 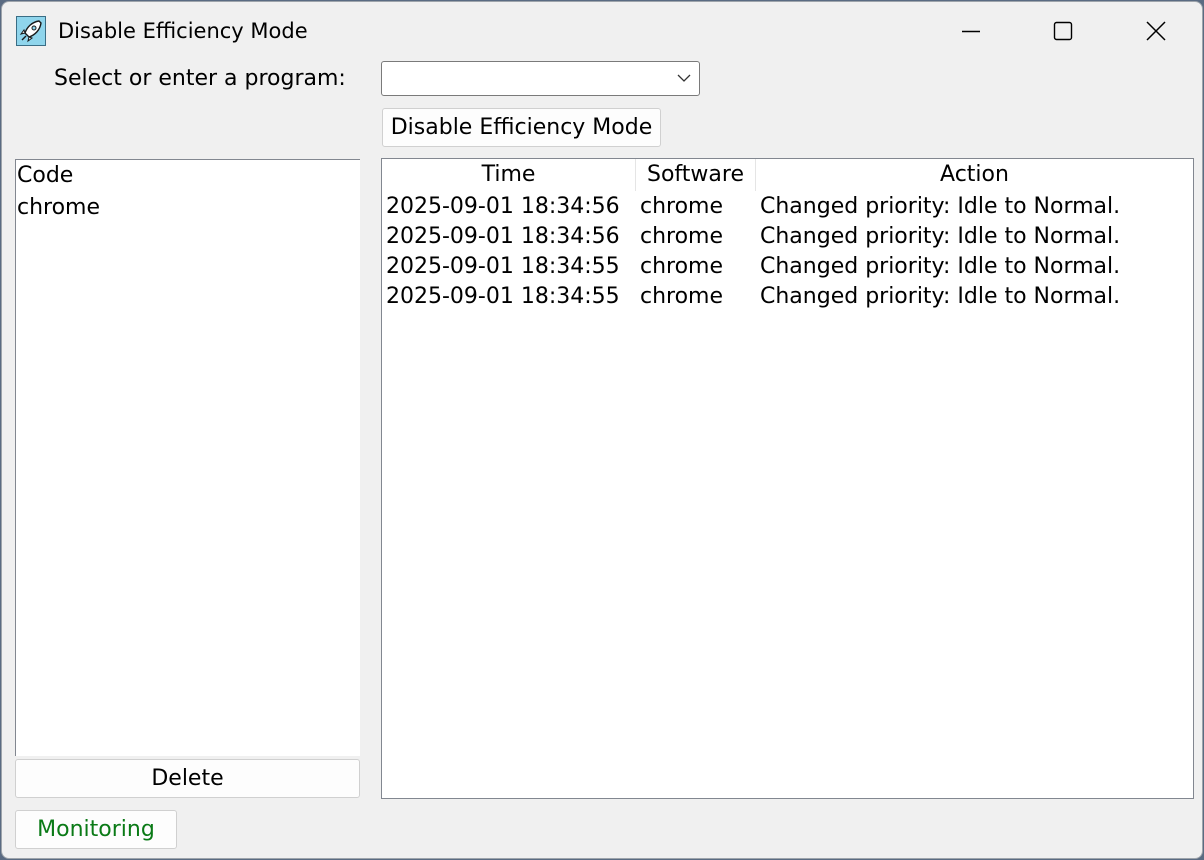 I want to click on disable-efficiency-button: Disable Efficiency Mode, so click(x=521, y=127).